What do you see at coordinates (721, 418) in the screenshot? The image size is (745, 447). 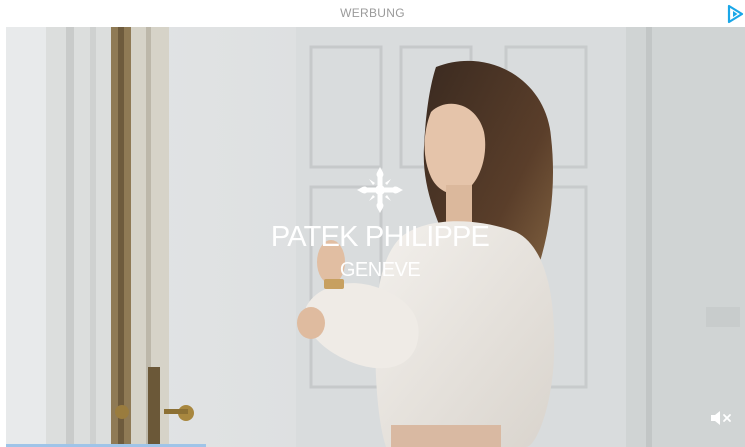 I see `speaker-muted-icon` at bounding box center [721, 418].